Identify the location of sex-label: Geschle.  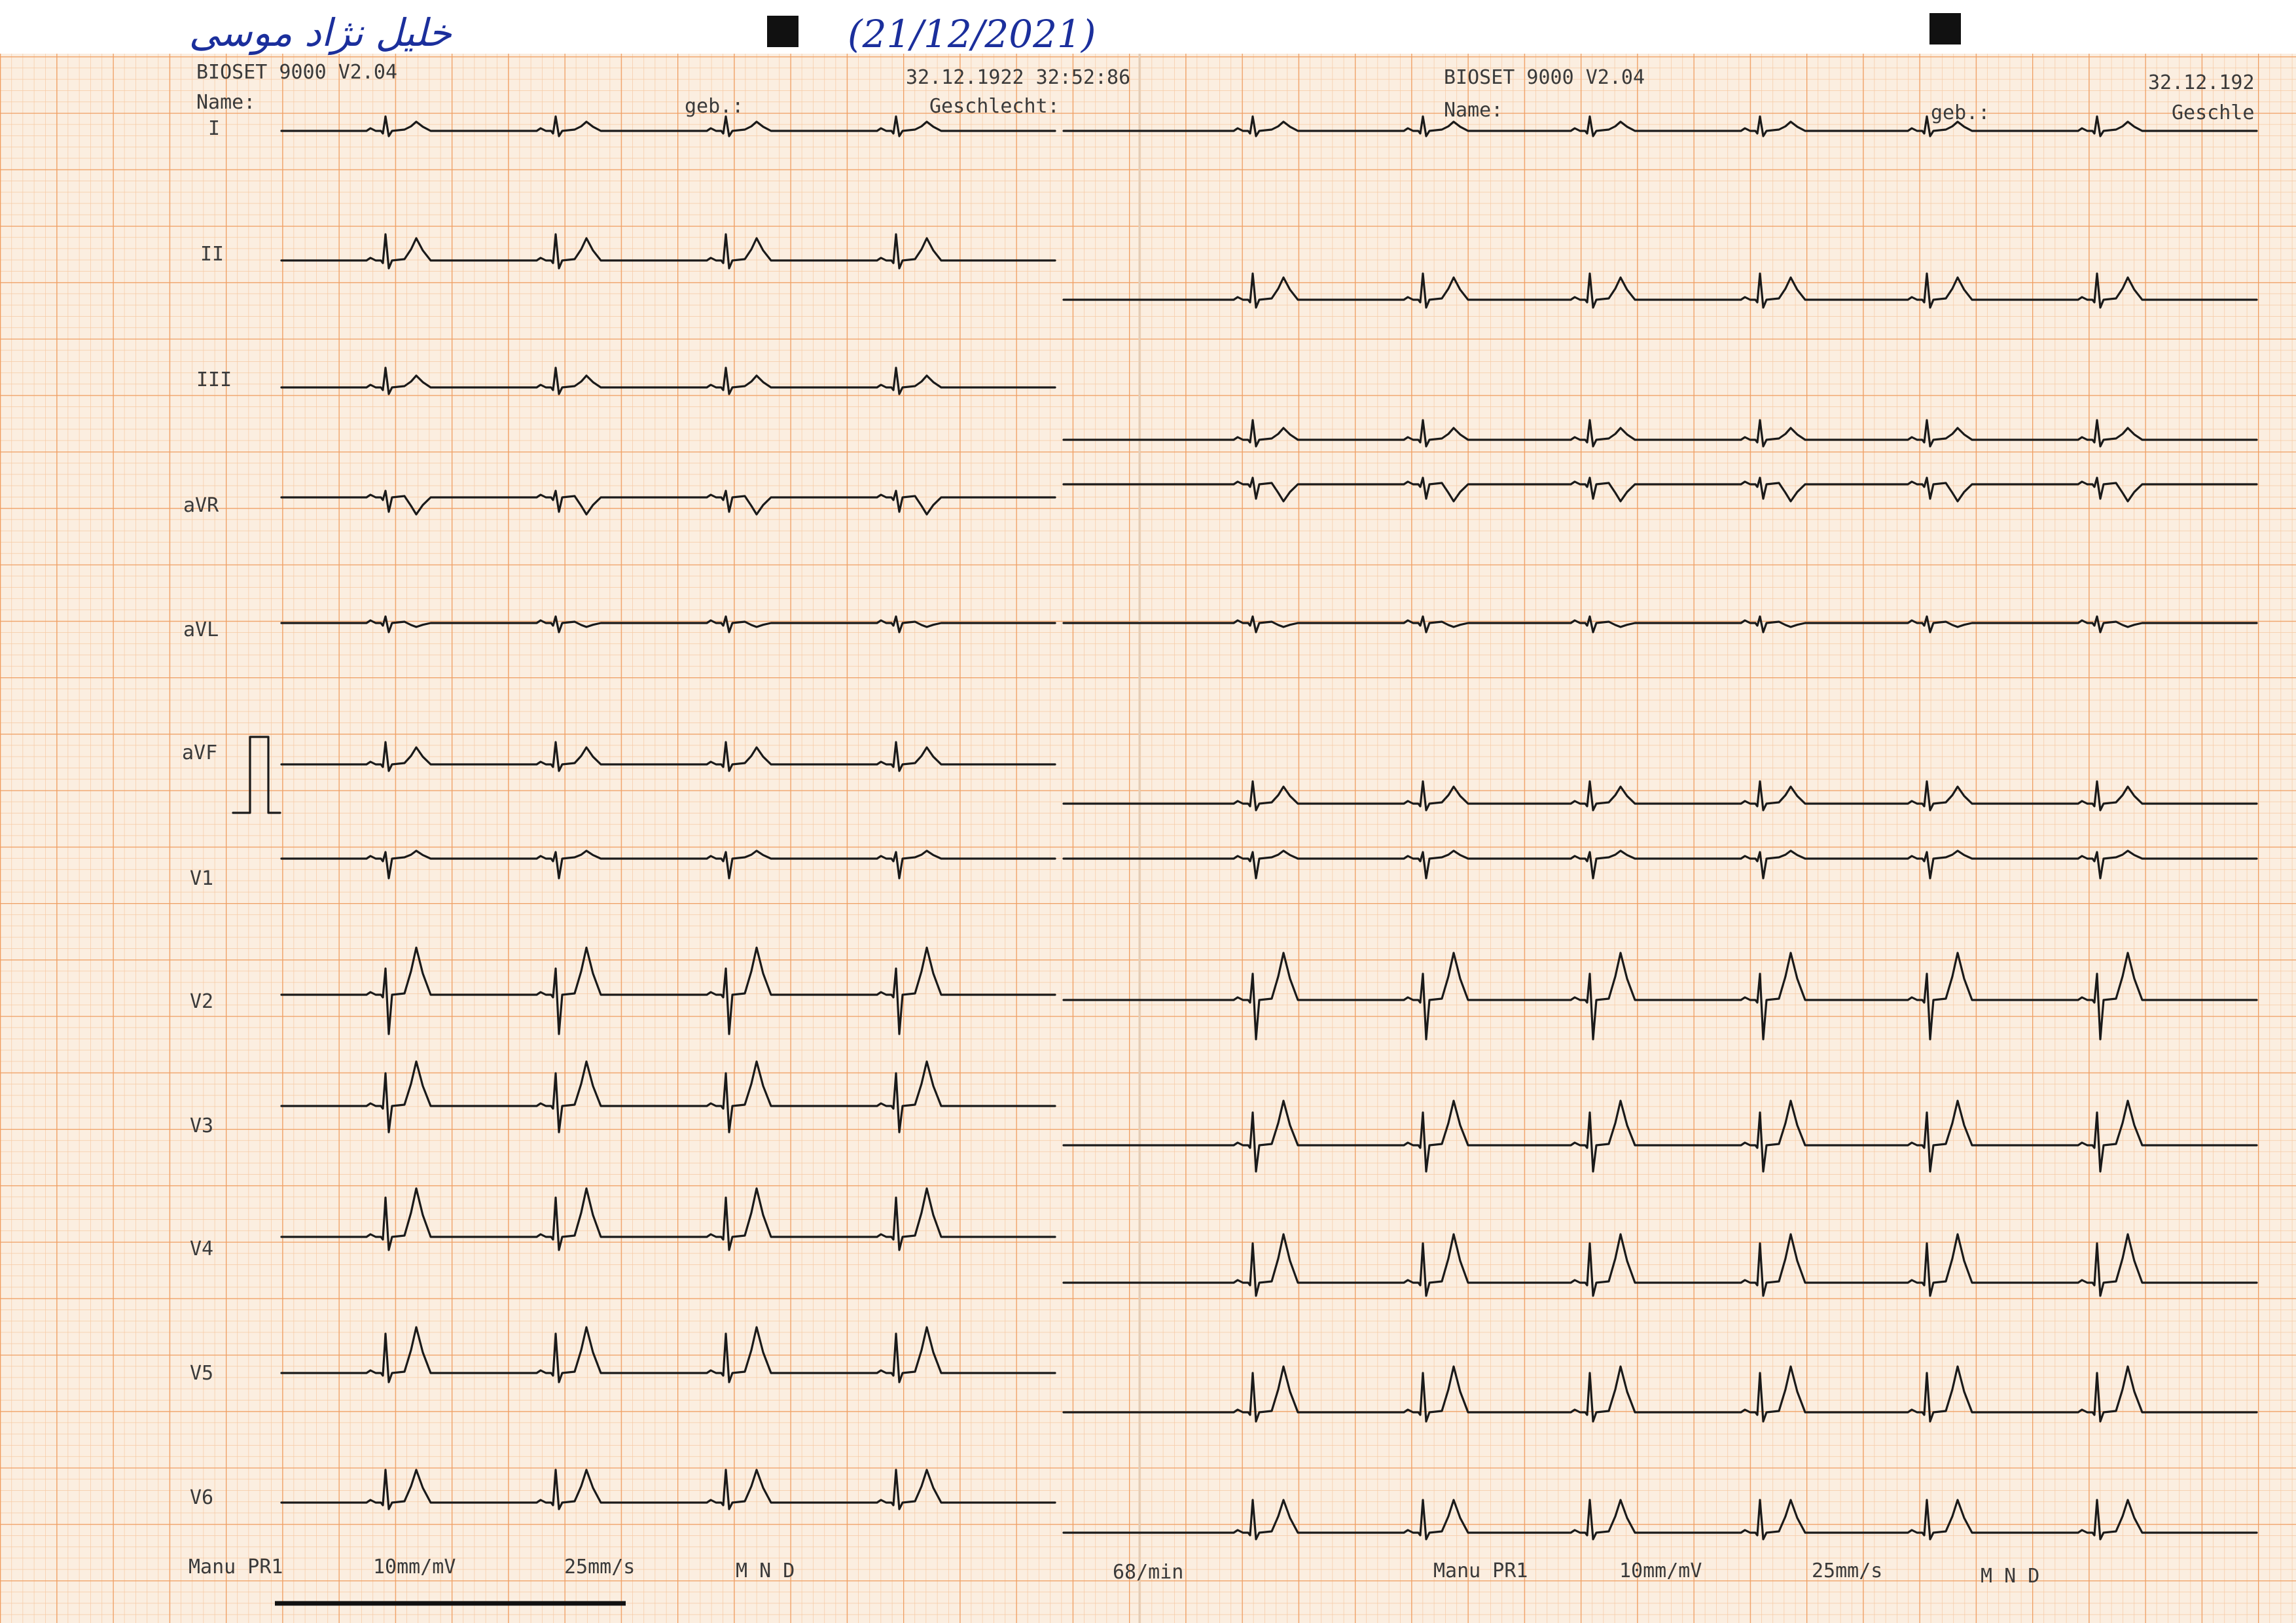
(2213, 112).